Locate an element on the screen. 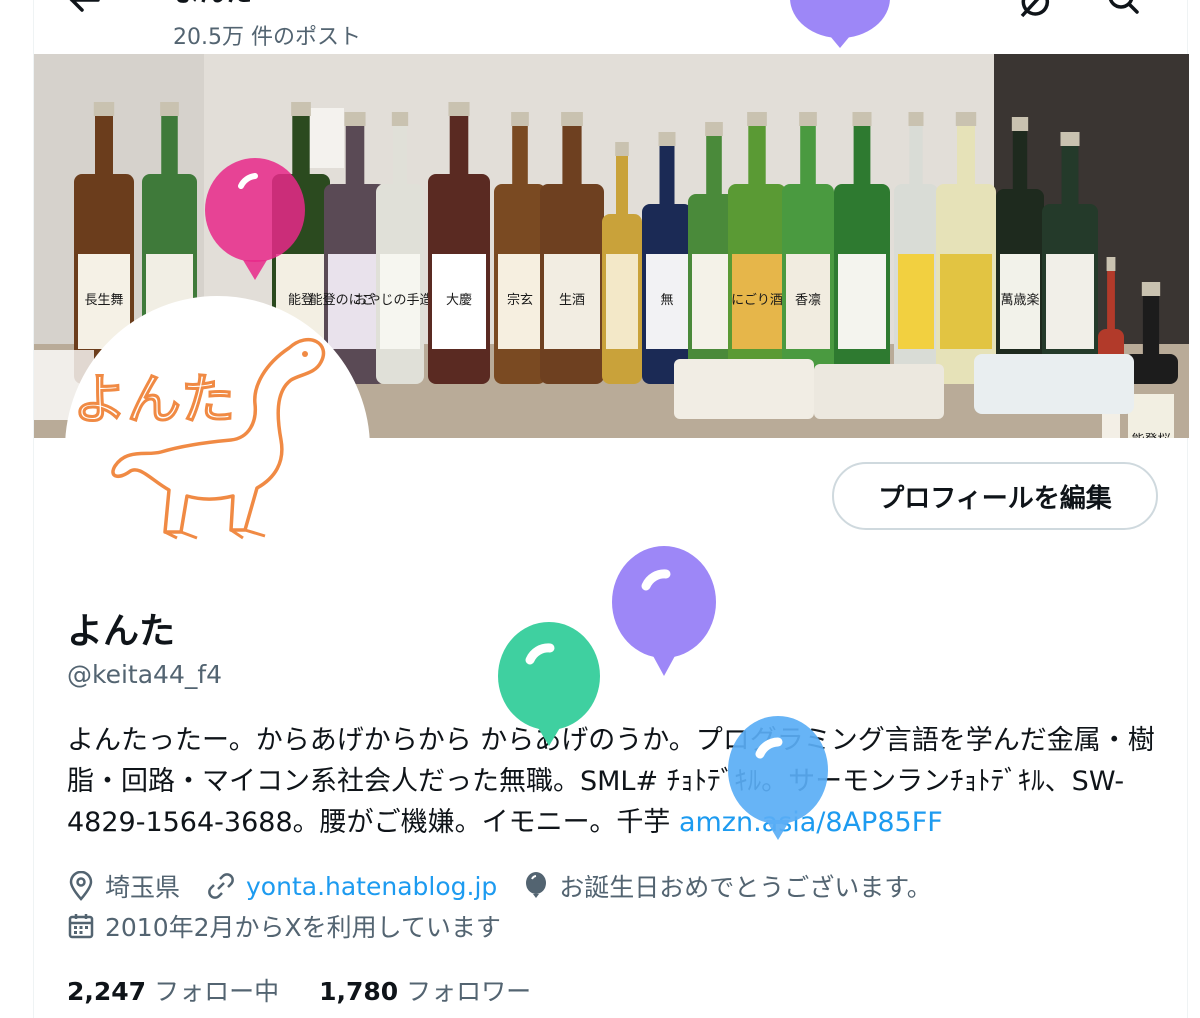 The image size is (1200, 1018). bottle-label-text: にごり酒 is located at coordinates (757, 300).